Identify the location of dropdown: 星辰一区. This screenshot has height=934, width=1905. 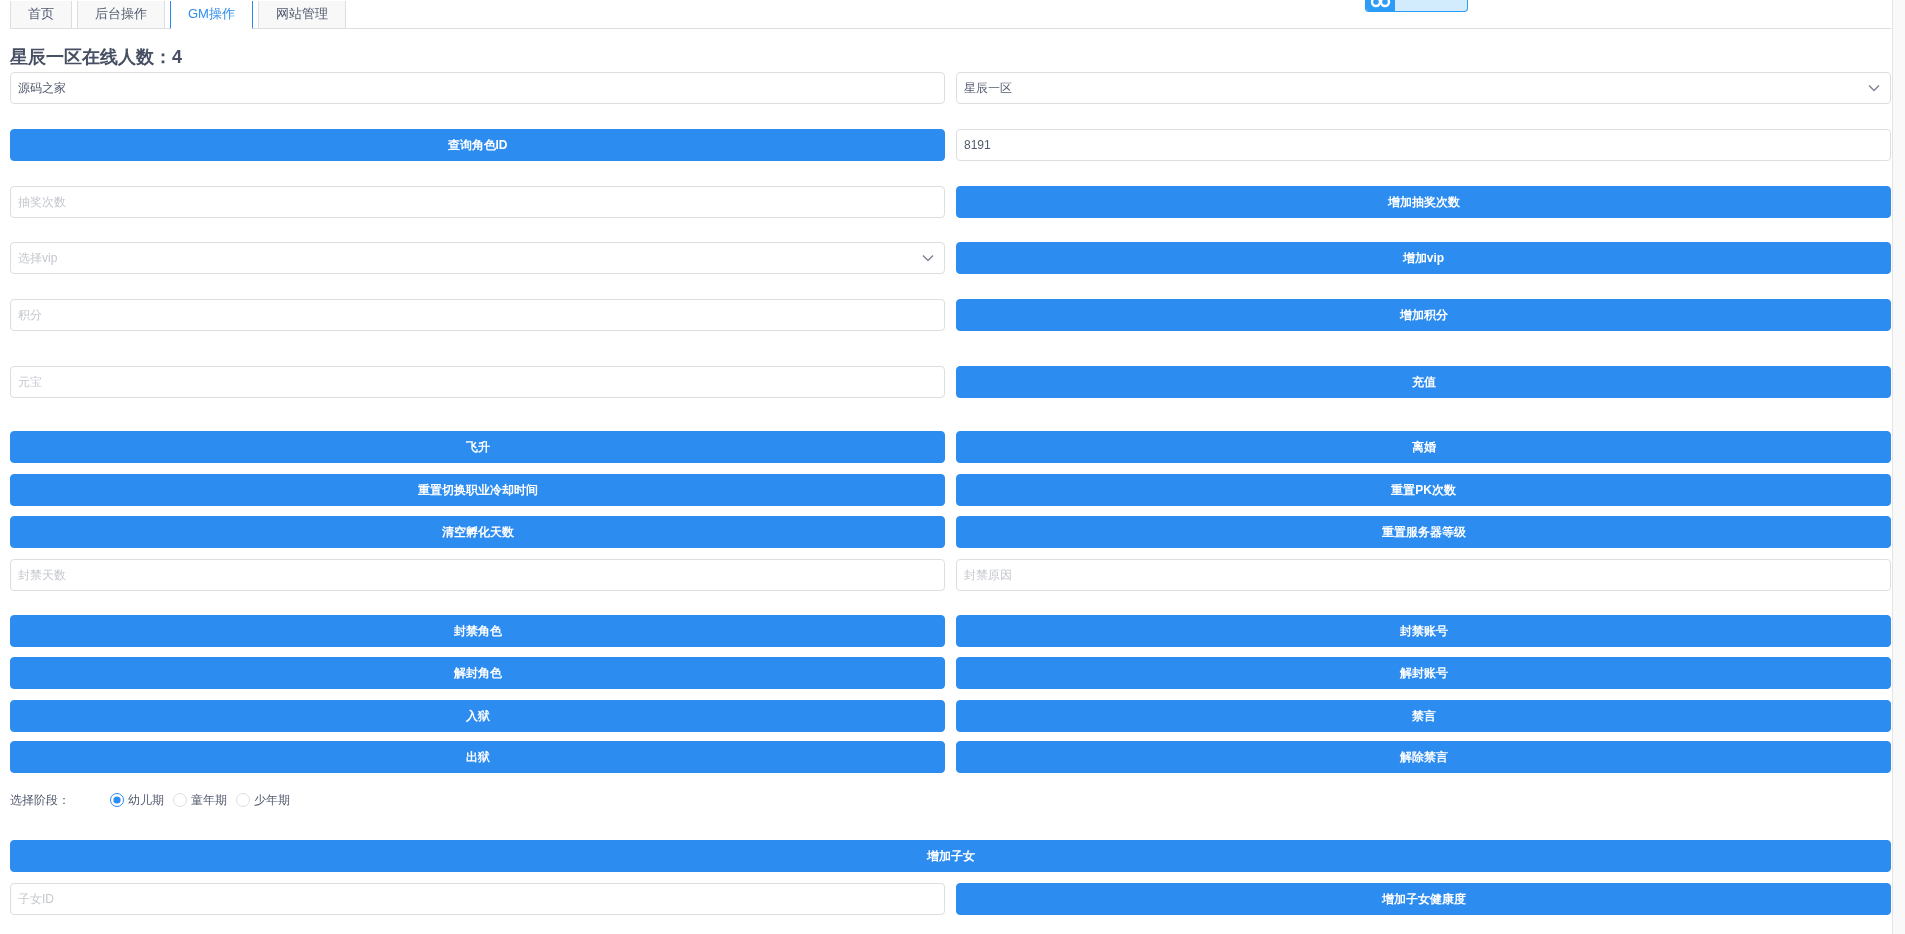
(1423, 88).